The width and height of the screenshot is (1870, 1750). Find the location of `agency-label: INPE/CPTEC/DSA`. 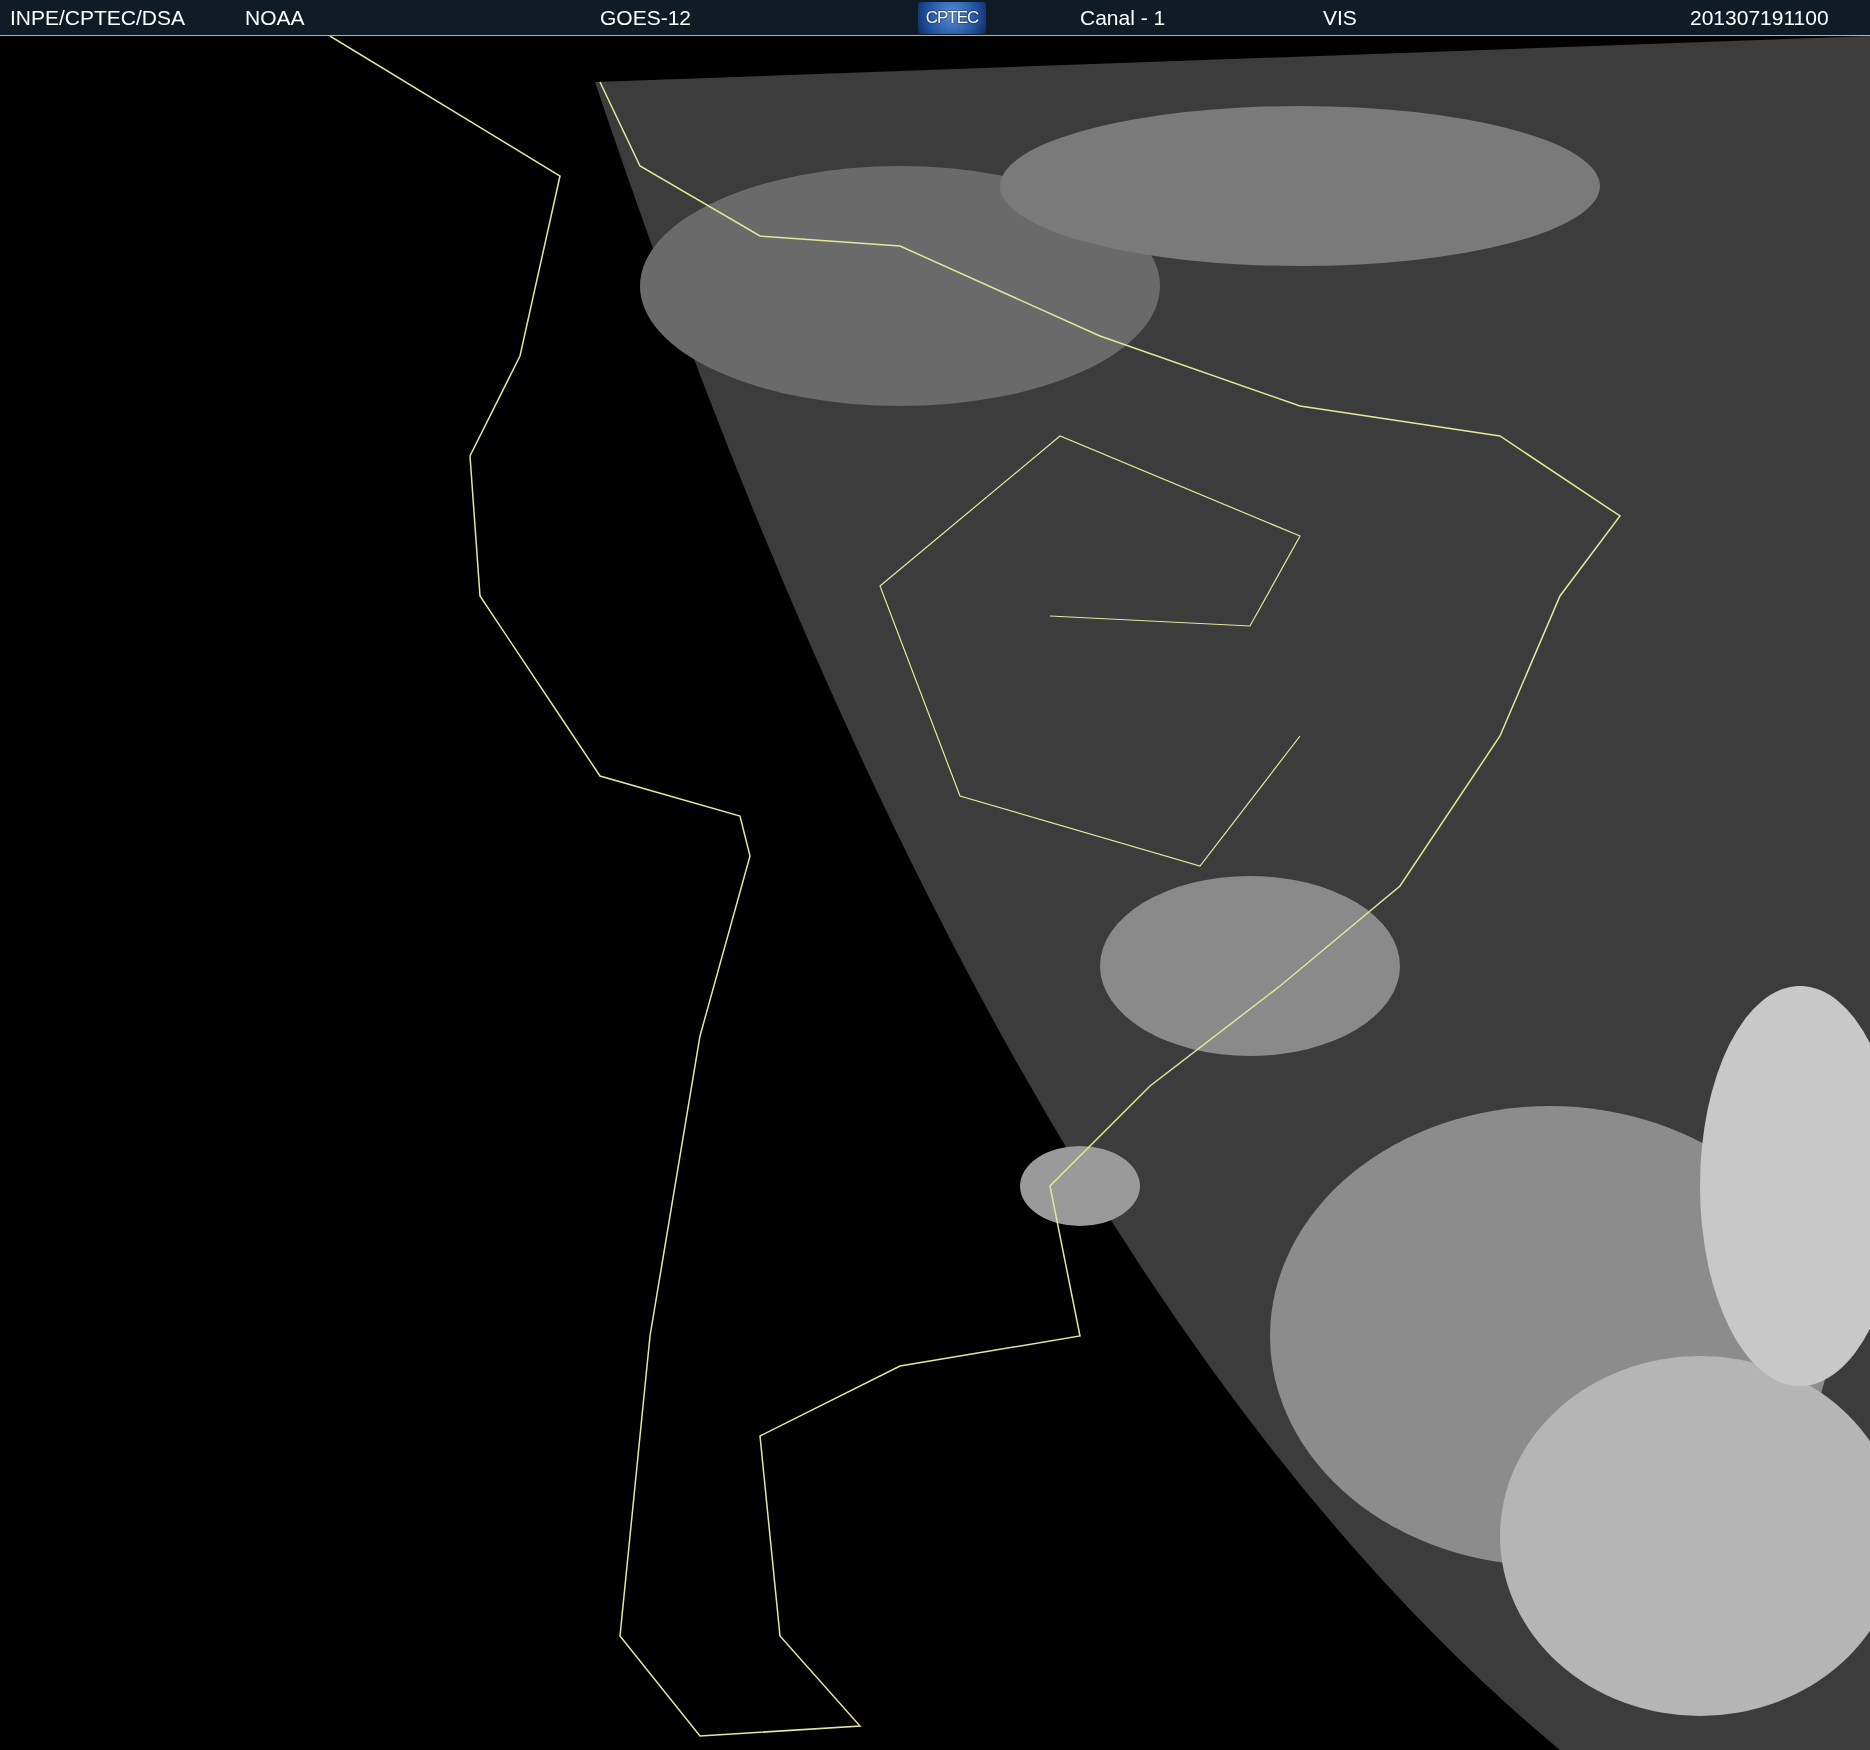

agency-label: INPE/CPTEC/DSA is located at coordinates (98, 17).